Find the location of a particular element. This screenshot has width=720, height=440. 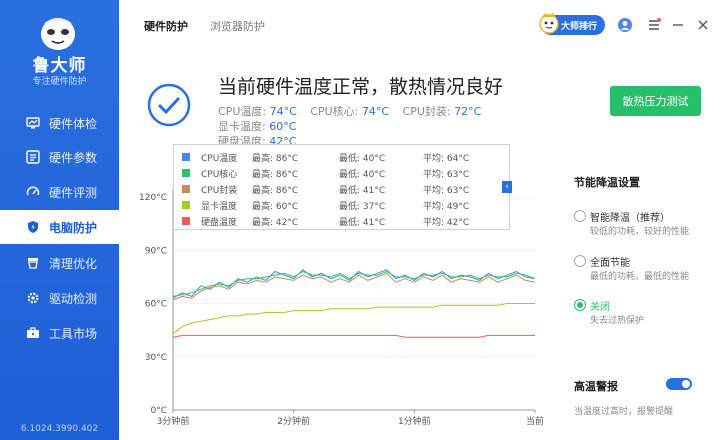

legend-max: 最高: 60°C is located at coordinates (275, 206).